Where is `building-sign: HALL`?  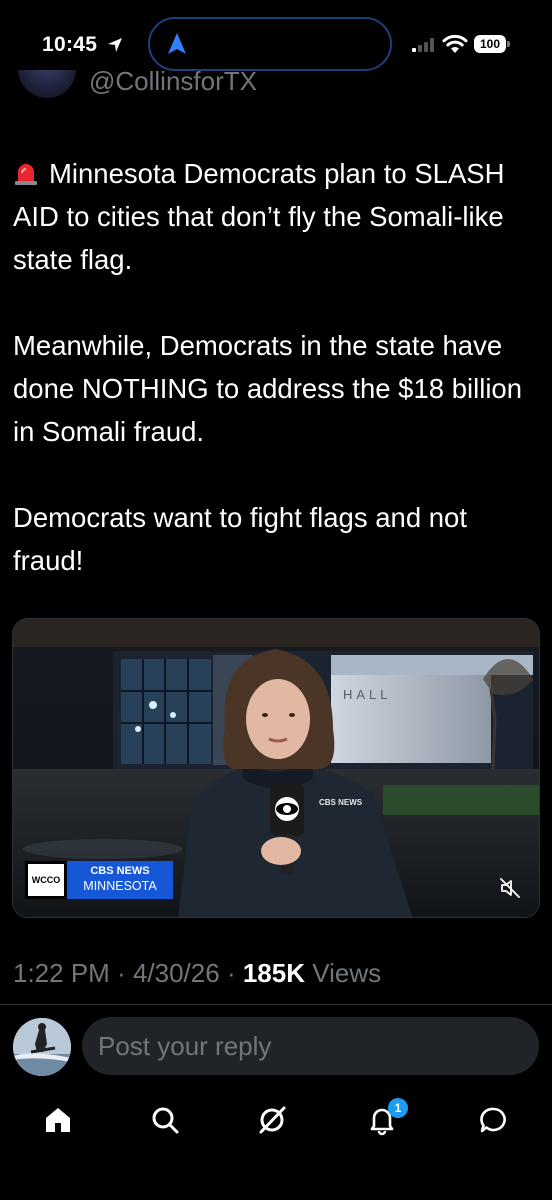
building-sign: HALL is located at coordinates (367, 694).